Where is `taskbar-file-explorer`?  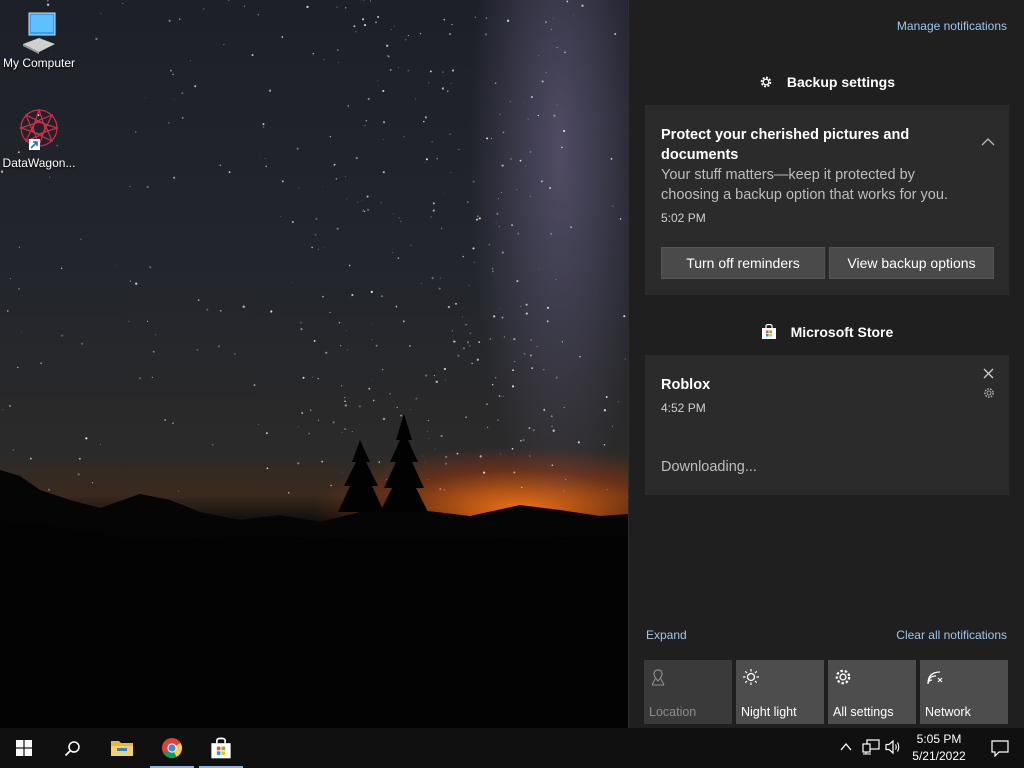 taskbar-file-explorer is located at coordinates (122, 748).